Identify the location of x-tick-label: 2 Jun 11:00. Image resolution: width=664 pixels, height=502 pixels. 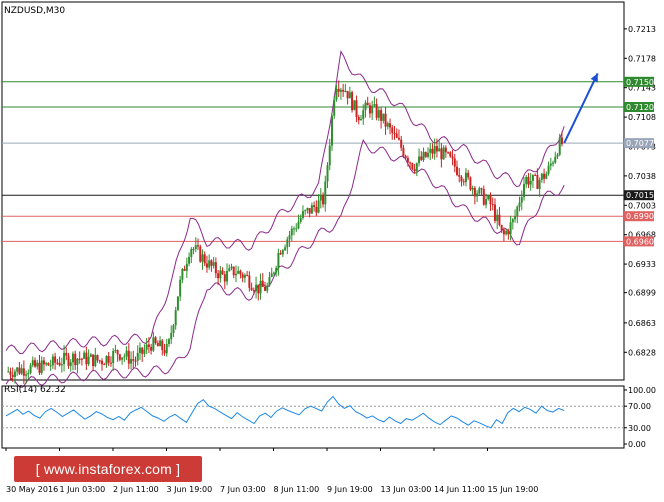
(136, 489).